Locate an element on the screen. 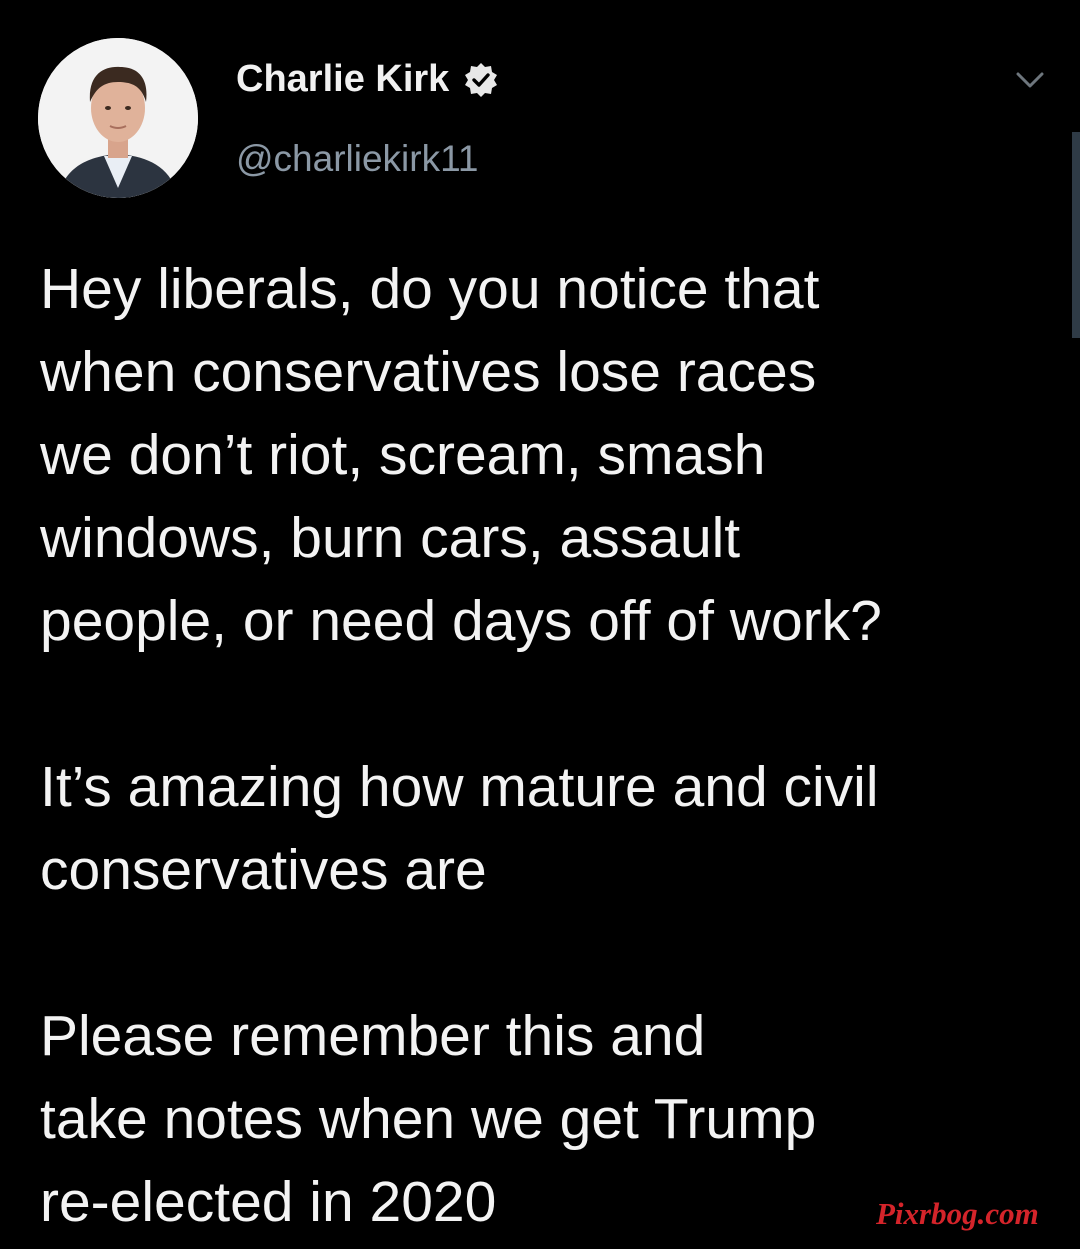 The height and width of the screenshot is (1249, 1080). verified-badge-icon is located at coordinates (481, 80).